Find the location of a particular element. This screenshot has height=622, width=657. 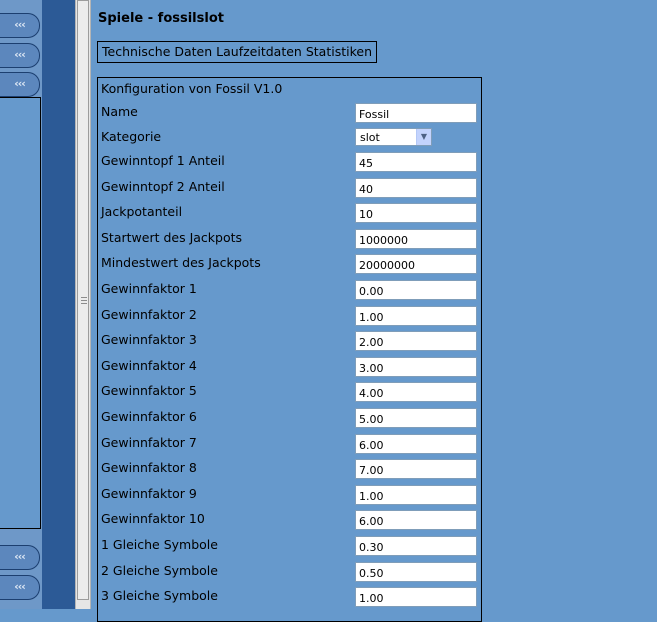

tab-technische-daten: Technische Daten is located at coordinates (157, 51).